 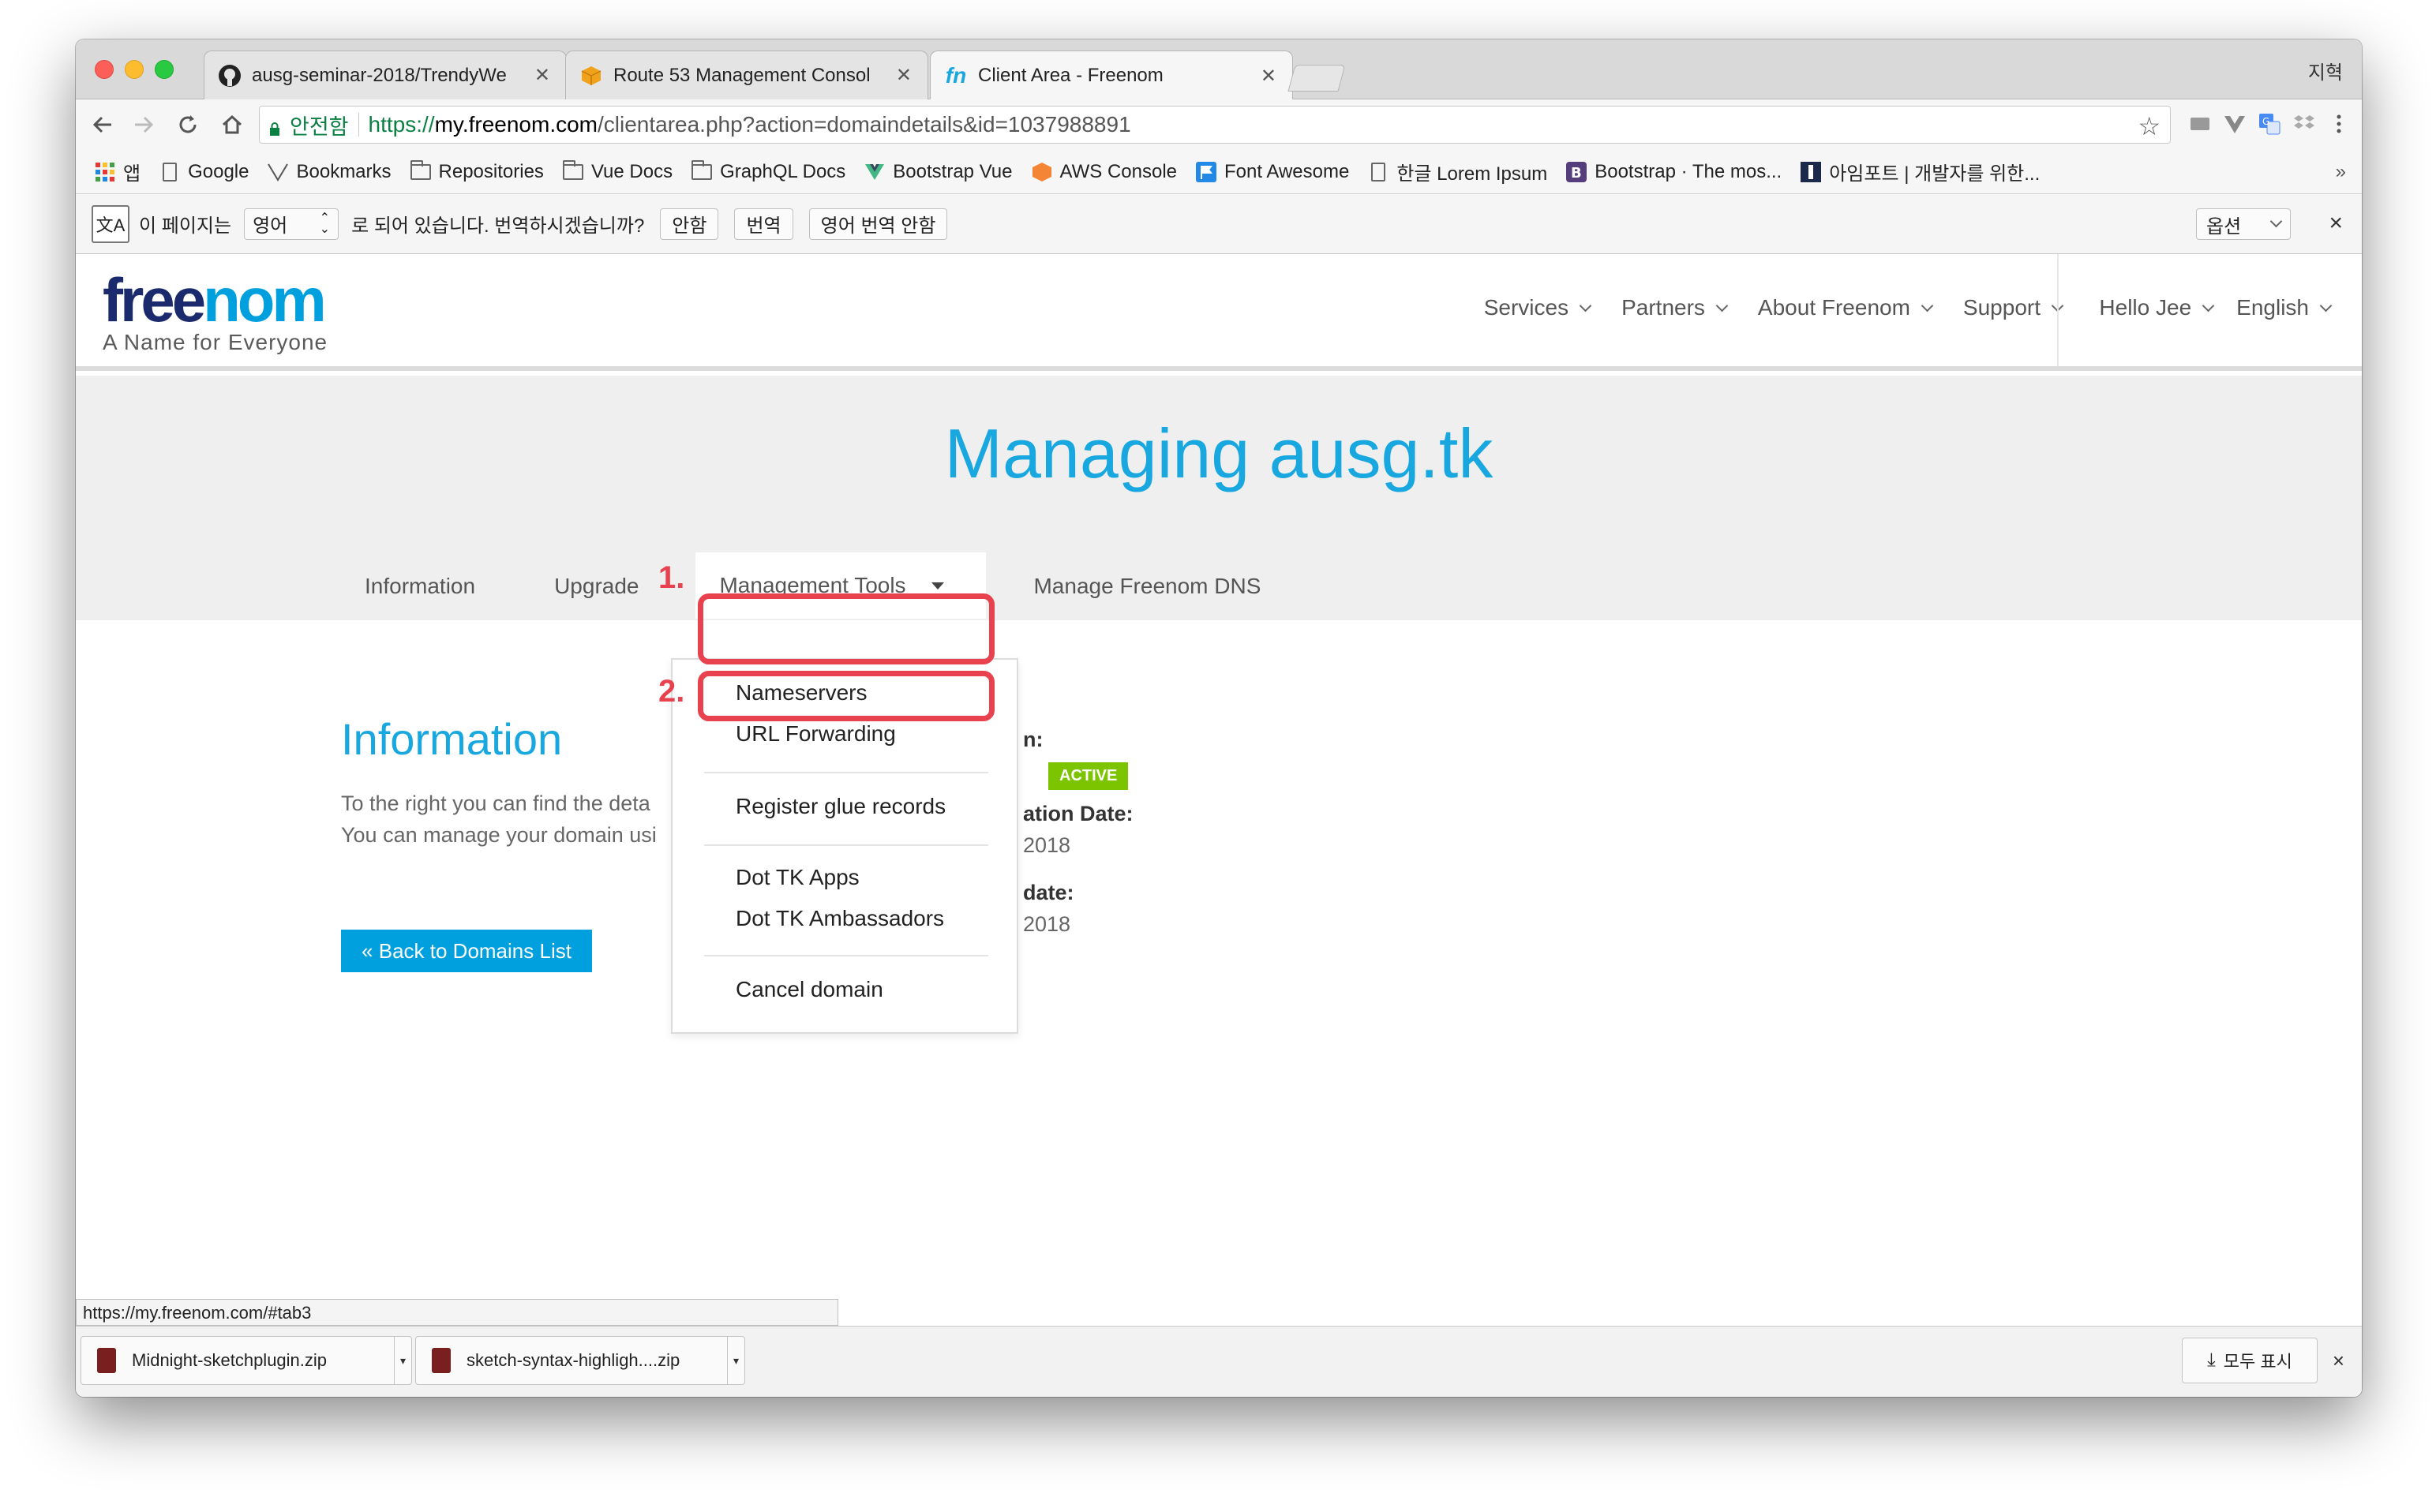 I want to click on tab-route53: Route 53 Management Consol ✕, so click(x=746, y=75).